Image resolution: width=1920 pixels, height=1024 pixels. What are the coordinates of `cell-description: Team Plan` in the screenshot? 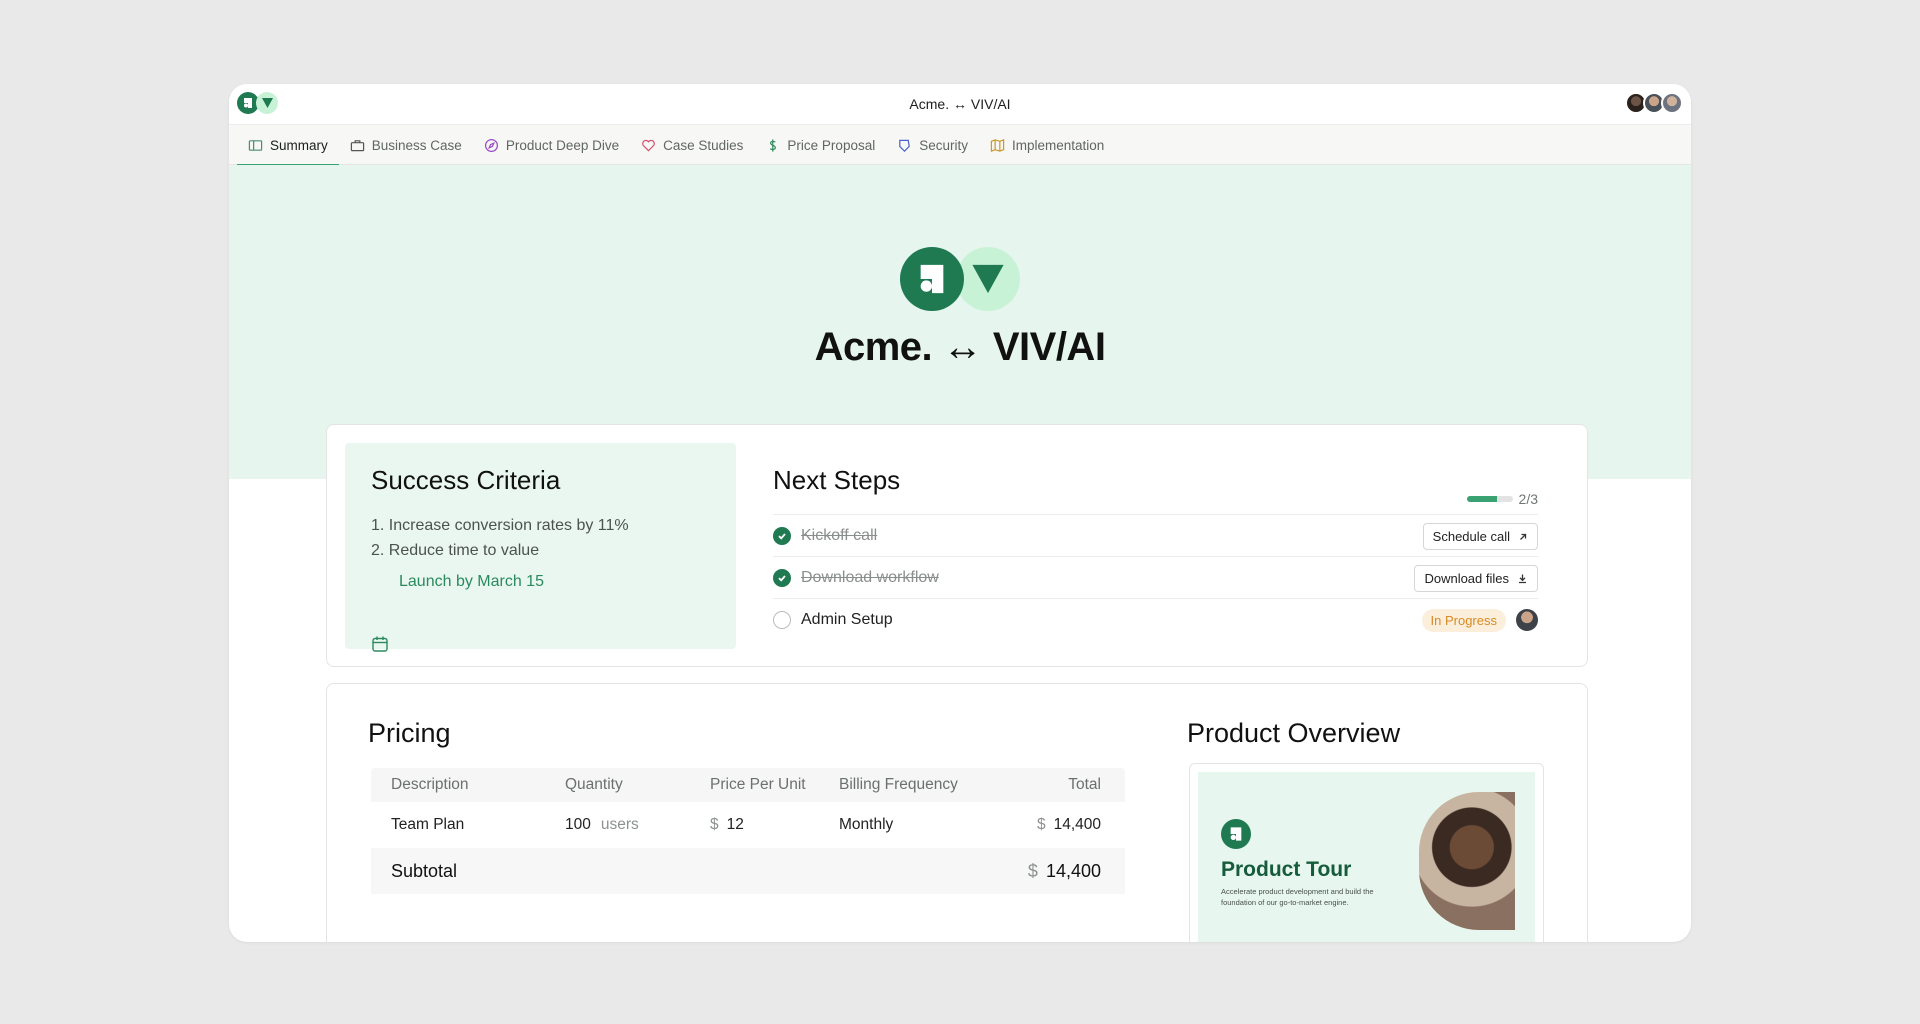 It's located at (428, 824).